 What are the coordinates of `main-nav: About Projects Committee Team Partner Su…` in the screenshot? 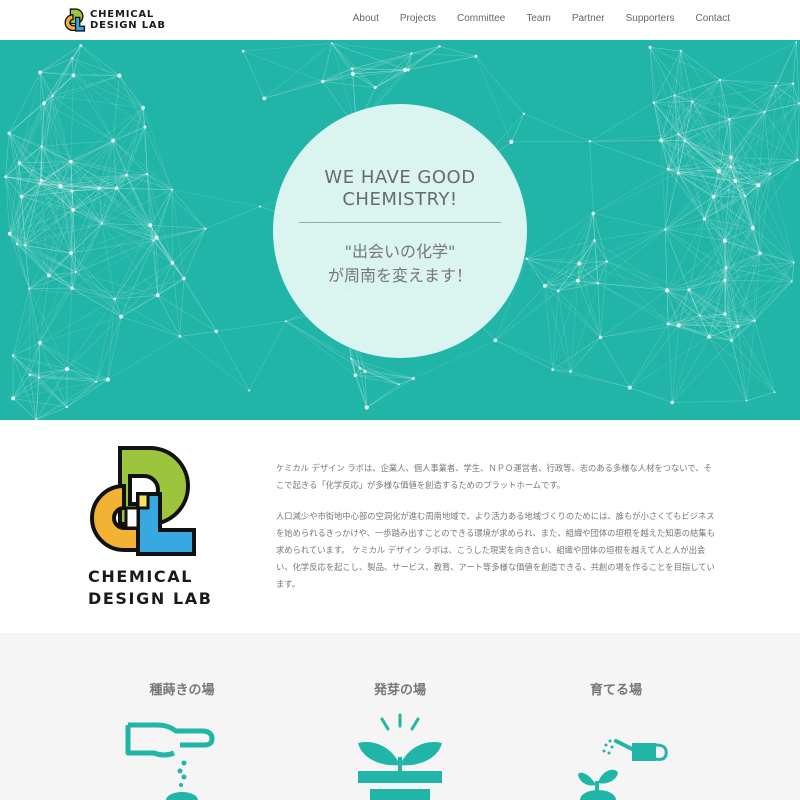 It's located at (531, 18).